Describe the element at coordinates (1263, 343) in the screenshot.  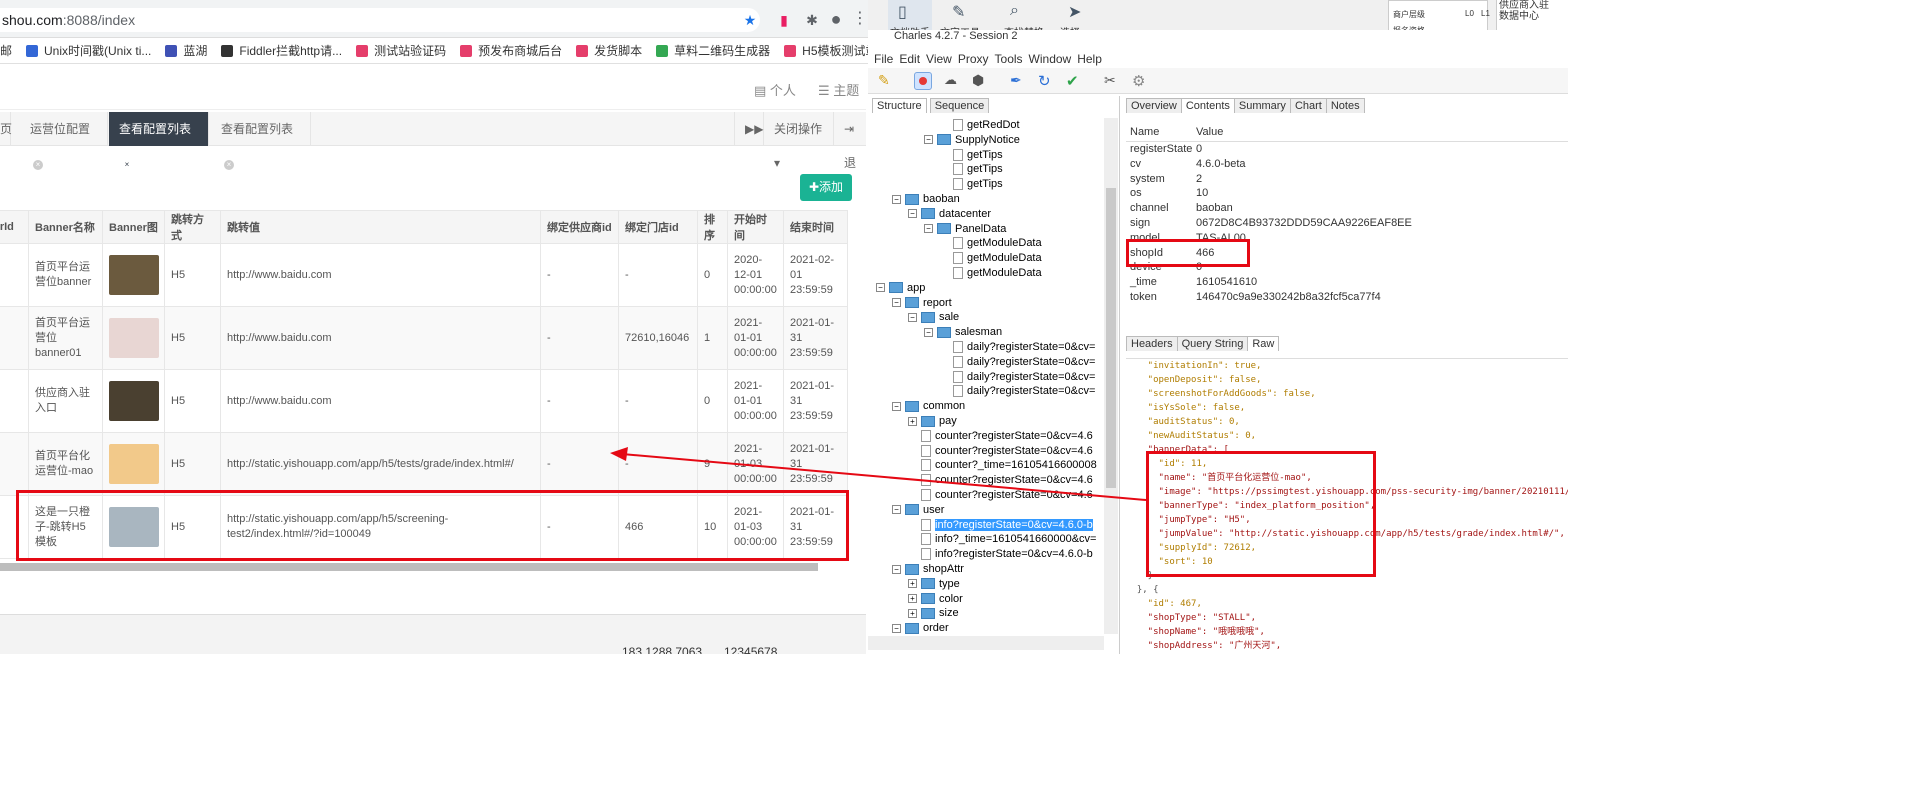
I see `tab-raw: Raw` at that location.